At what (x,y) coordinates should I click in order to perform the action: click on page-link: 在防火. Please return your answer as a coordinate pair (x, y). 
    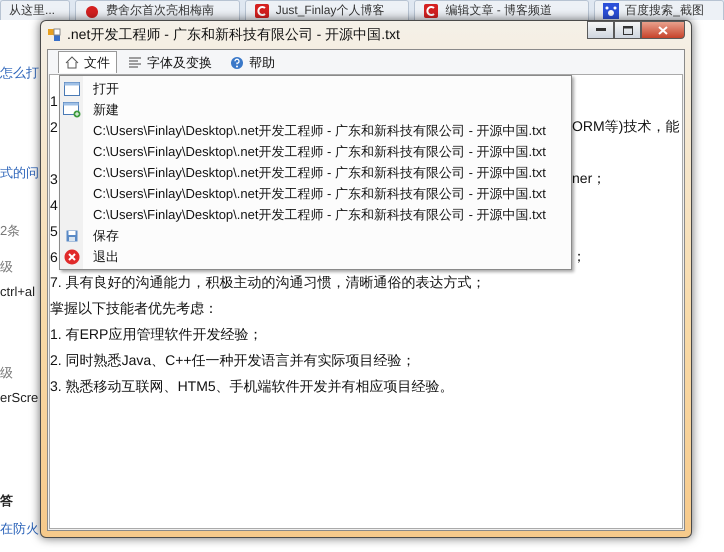
    Looking at the image, I should click on (19, 533).